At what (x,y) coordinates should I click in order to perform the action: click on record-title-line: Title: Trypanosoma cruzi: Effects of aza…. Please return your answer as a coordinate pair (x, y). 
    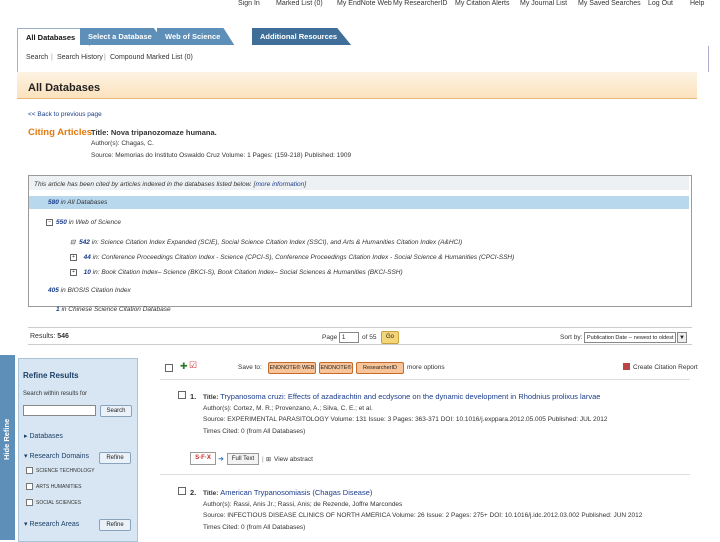
    Looking at the image, I should click on (401, 396).